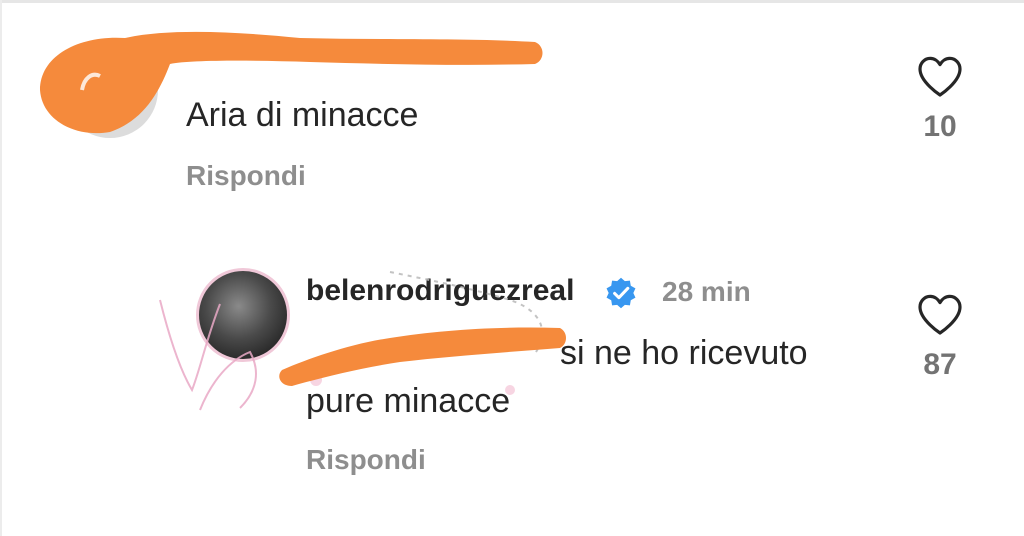  What do you see at coordinates (366, 460) in the screenshot?
I see `comment-2-reply-button: Rispondi` at bounding box center [366, 460].